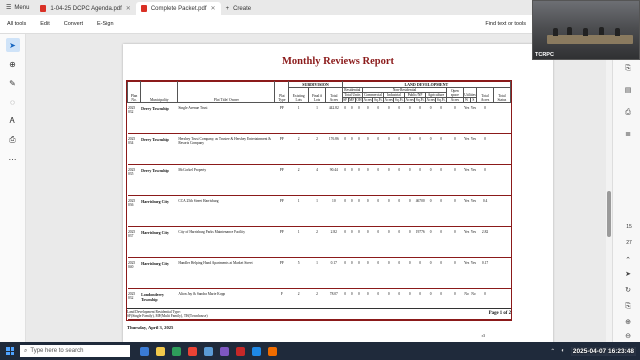 The image size is (640, 360). Describe the element at coordinates (16, 24) in the screenshot. I see `all-tools-button: All tools` at that location.